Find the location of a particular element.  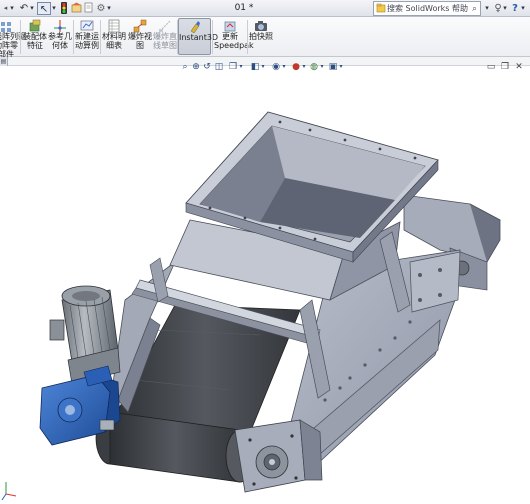

instant3d-button: Instant3D is located at coordinates (198, 36).